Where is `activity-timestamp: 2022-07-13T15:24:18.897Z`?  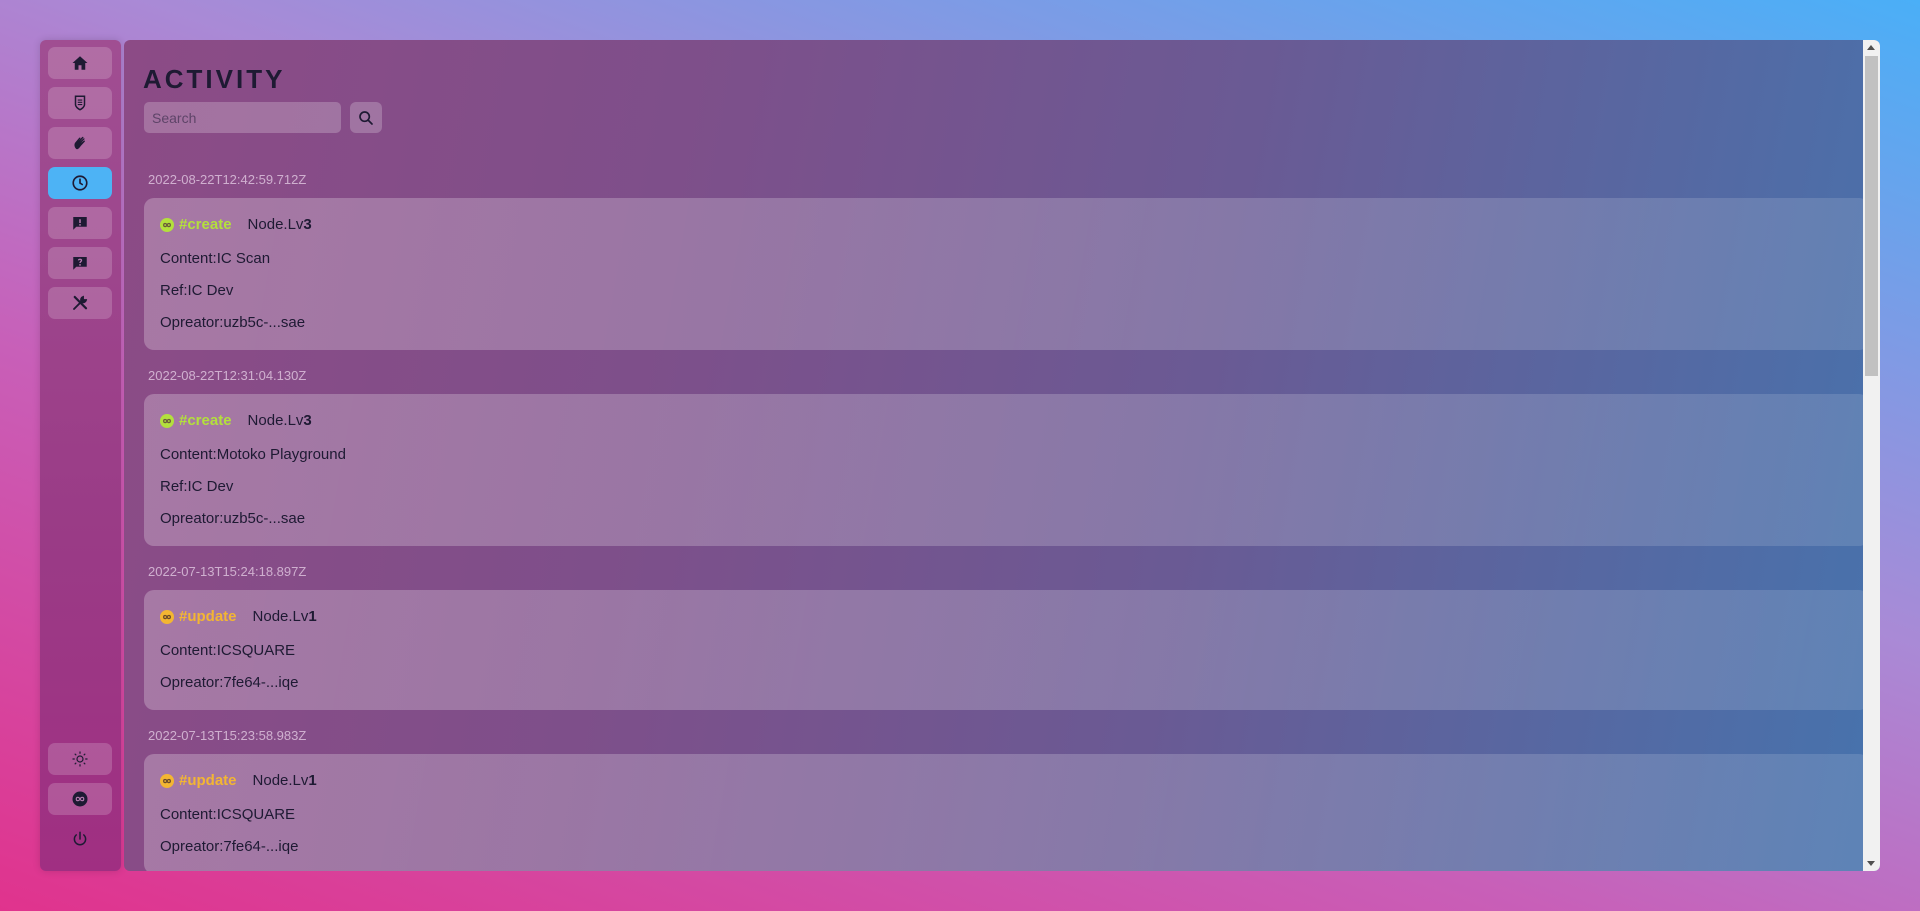 activity-timestamp: 2022-07-13T15:24:18.897Z is located at coordinates (227, 571).